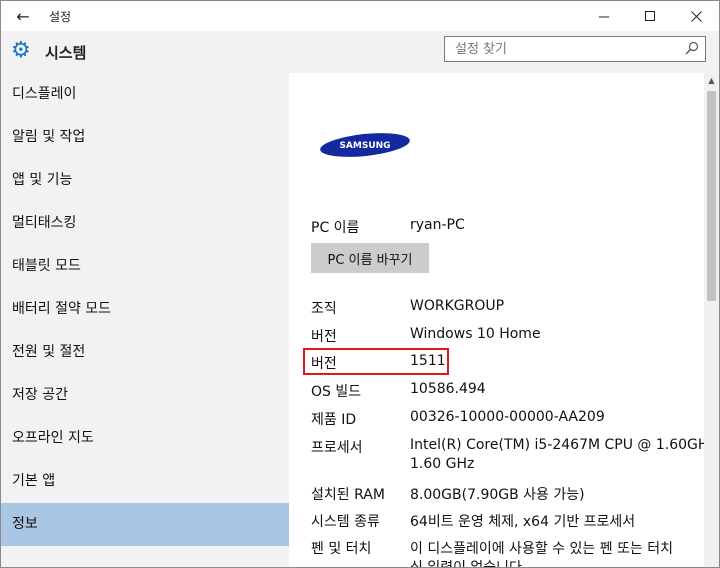  What do you see at coordinates (60, 16) in the screenshot?
I see `window-title: 설정` at bounding box center [60, 16].